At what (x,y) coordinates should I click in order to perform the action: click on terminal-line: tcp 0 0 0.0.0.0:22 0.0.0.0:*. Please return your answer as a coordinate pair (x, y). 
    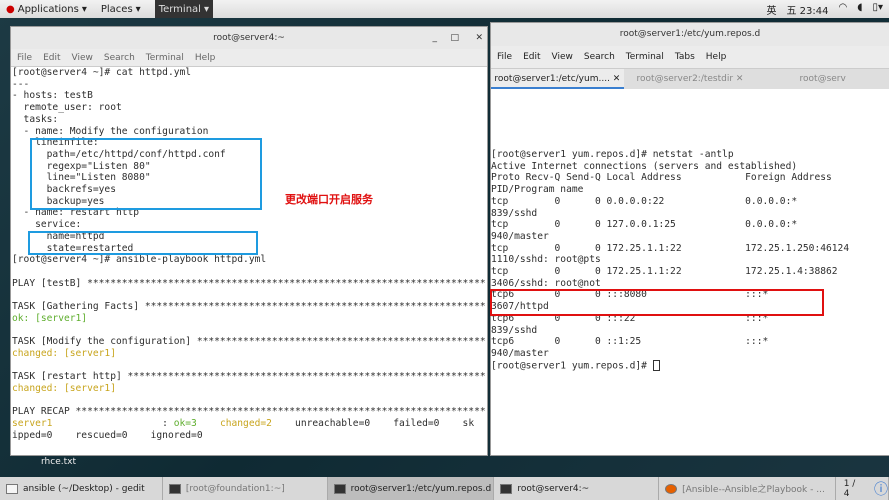
    Looking at the image, I should click on (644, 202).